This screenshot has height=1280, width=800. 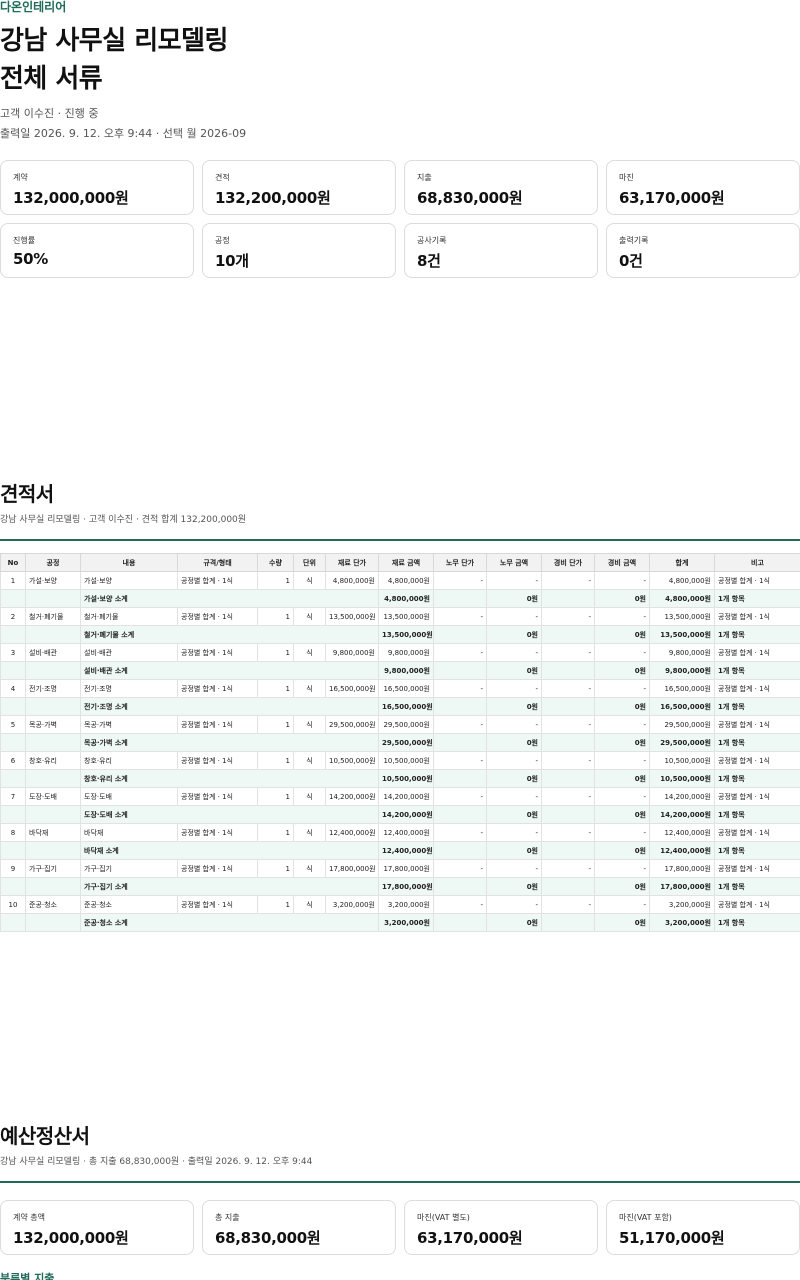 What do you see at coordinates (501, 250) in the screenshot?
I see `summary-card-work-log: 공사기록 8건` at bounding box center [501, 250].